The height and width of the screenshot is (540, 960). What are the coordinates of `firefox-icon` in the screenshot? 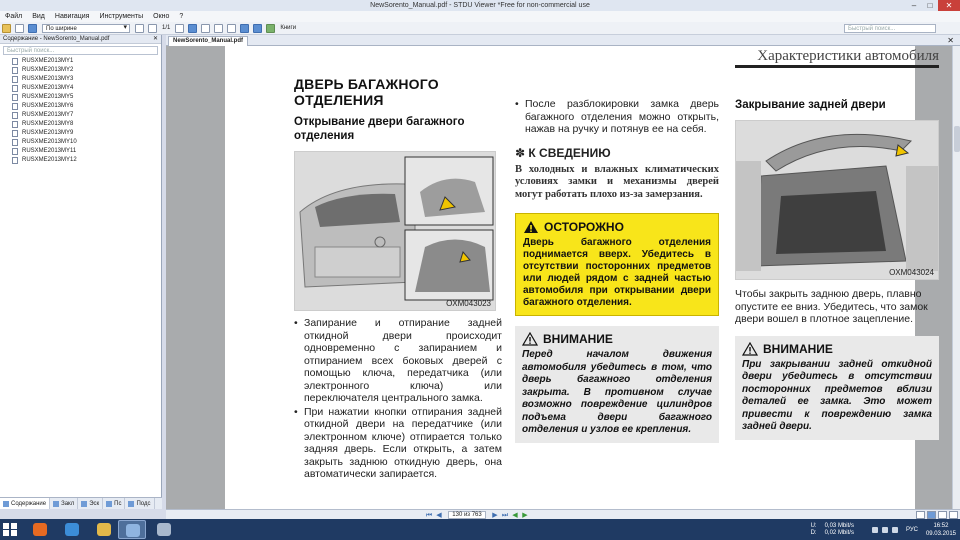 It's located at (40, 529).